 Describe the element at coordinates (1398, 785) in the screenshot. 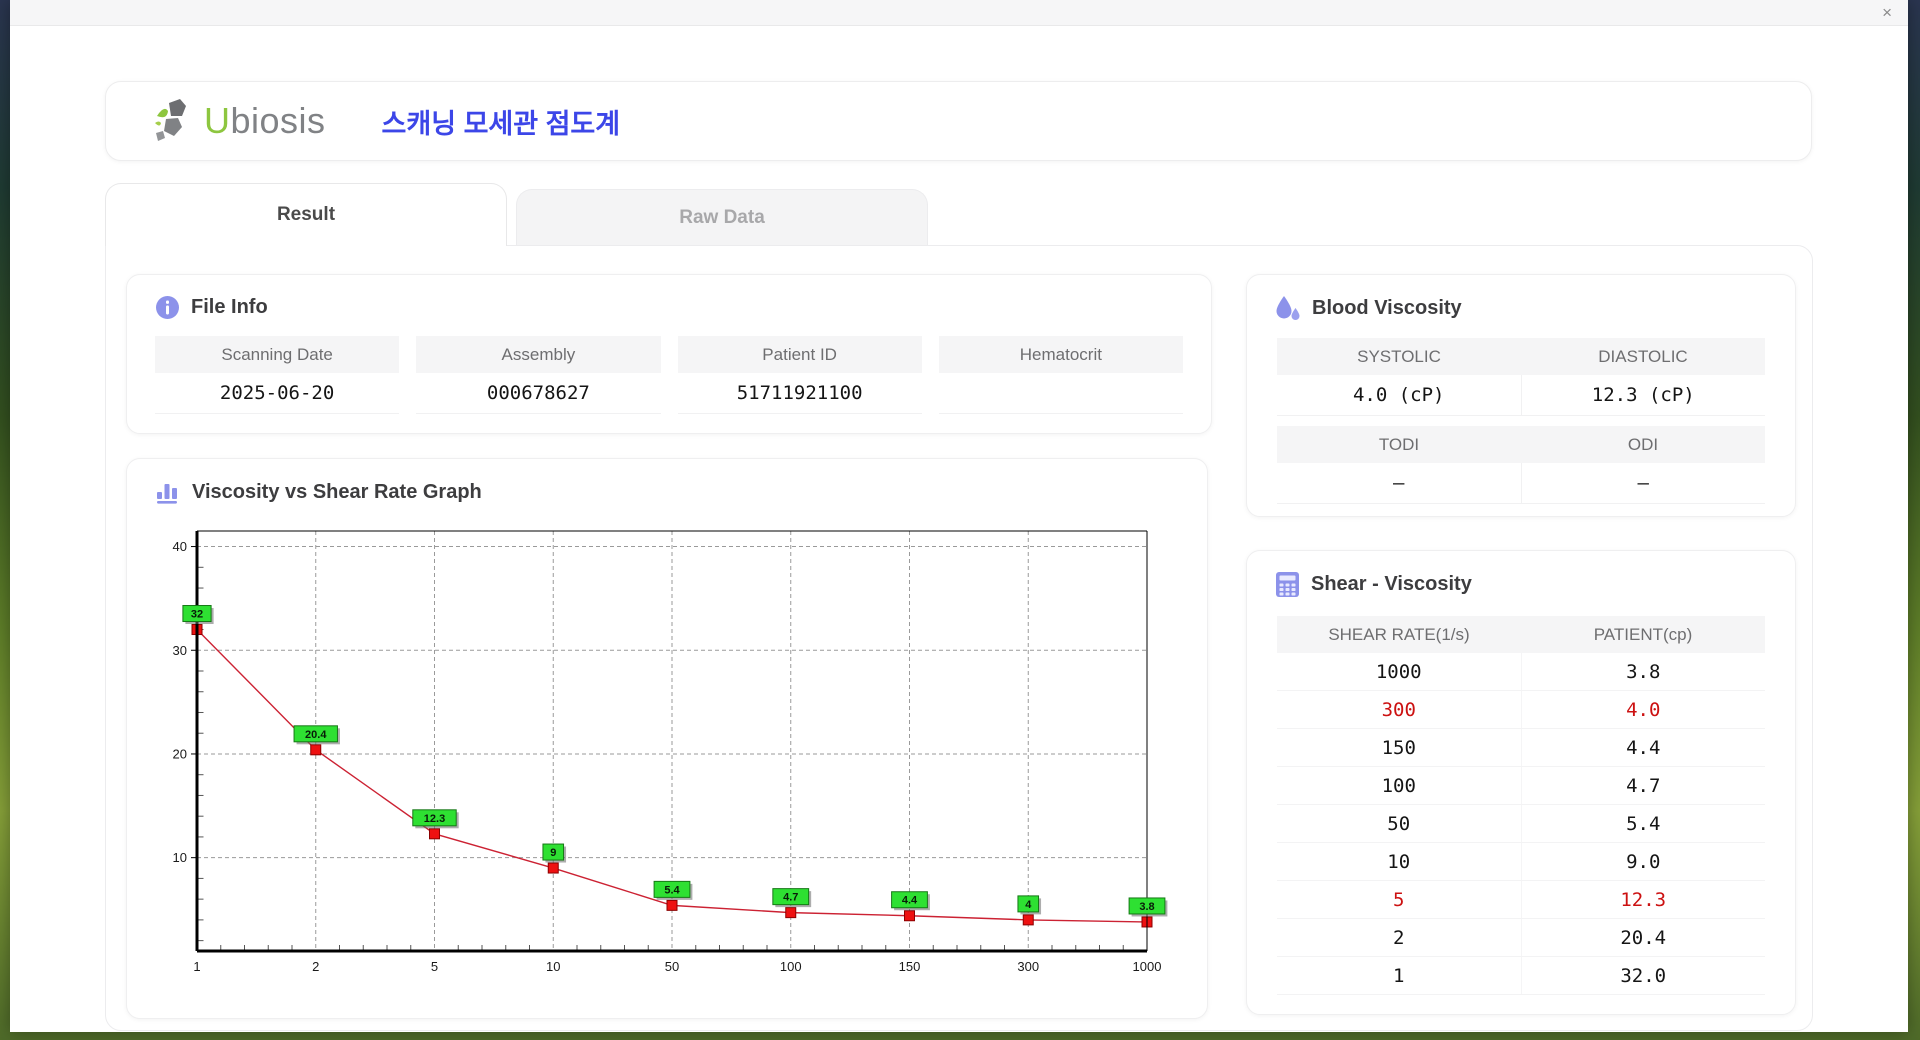

I see `shear-rate-cell: 100` at that location.